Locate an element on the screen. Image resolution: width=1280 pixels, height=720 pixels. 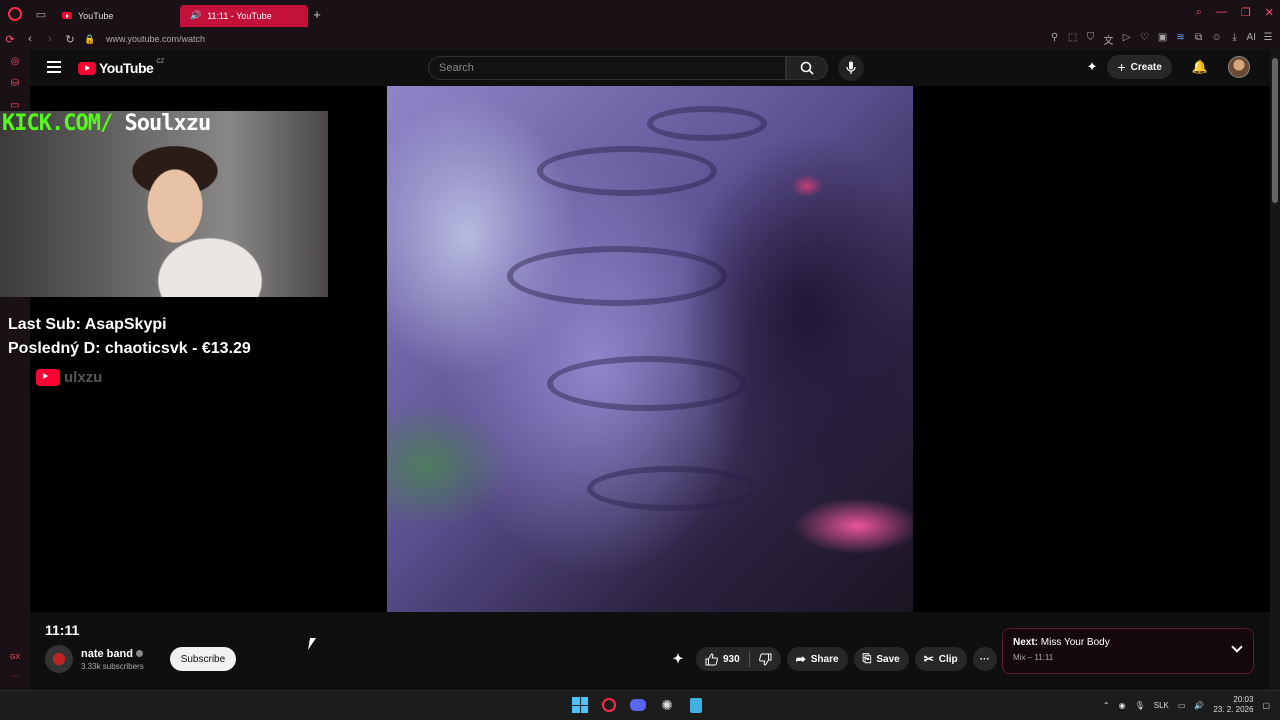
country-code: CZ is located at coordinates (160, 62).